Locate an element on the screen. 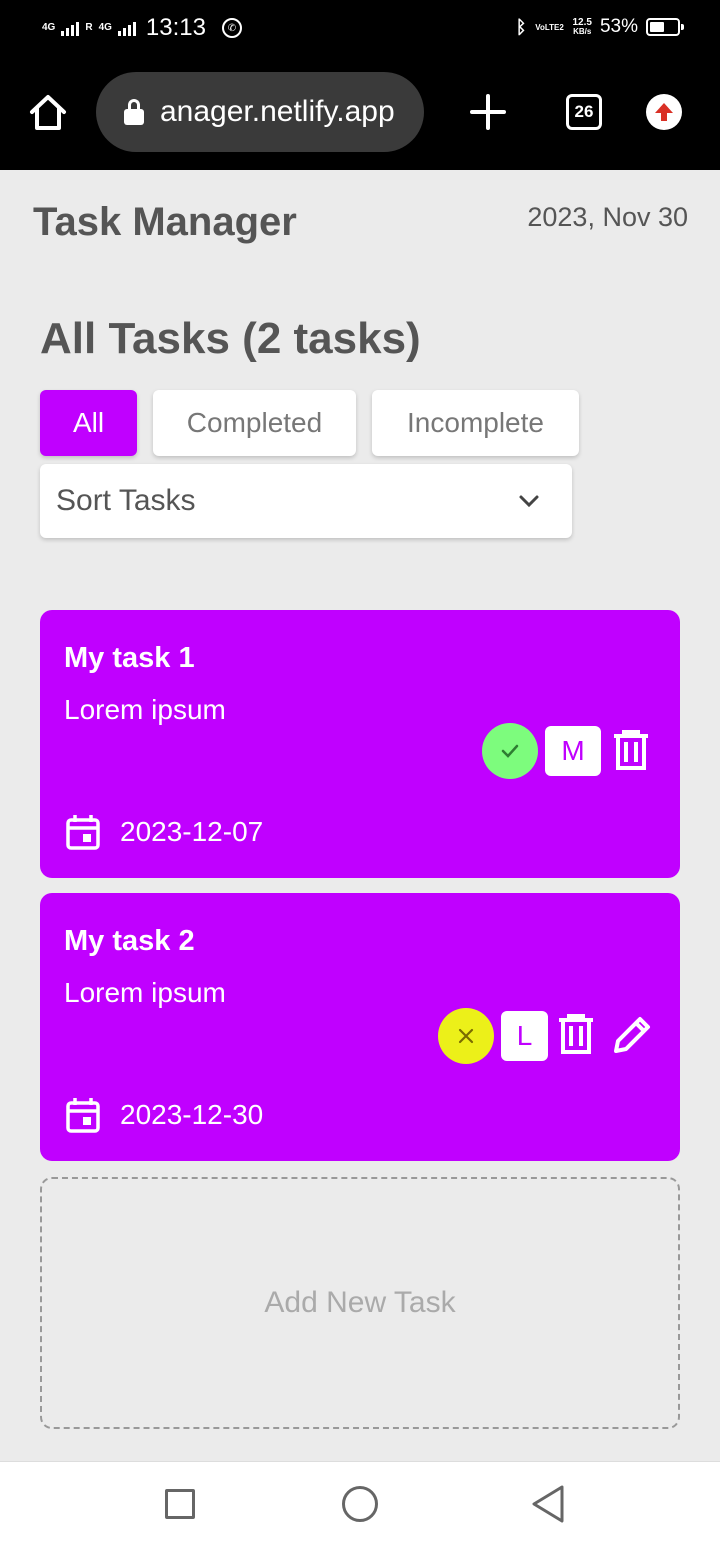 This screenshot has width=720, height=1544. task-date-row: 2023-12-30 is located at coordinates (164, 1115).